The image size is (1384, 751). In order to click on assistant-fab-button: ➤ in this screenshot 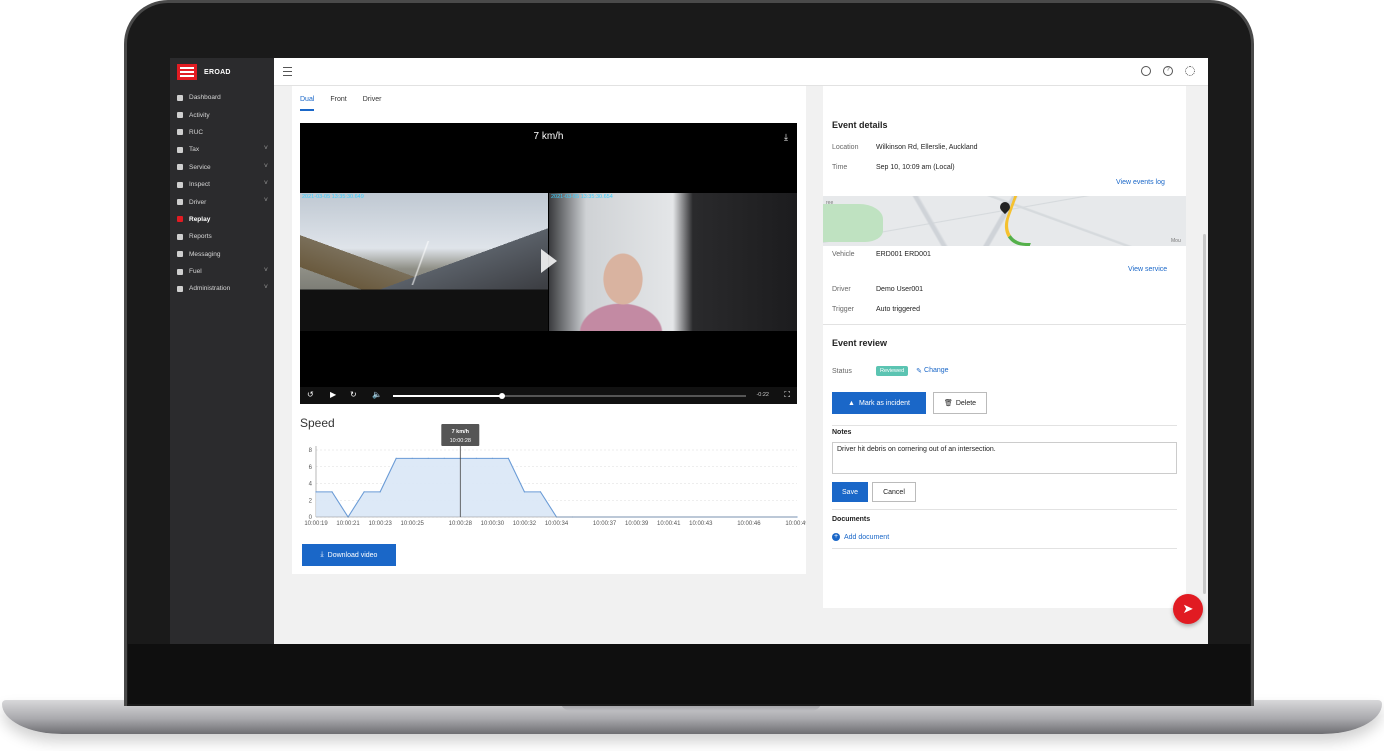, I will do `click(1188, 609)`.